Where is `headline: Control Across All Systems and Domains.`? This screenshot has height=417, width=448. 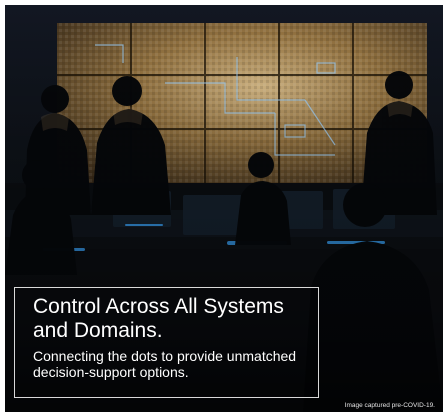
headline: Control Across All Systems and Domains. is located at coordinates (158, 318).